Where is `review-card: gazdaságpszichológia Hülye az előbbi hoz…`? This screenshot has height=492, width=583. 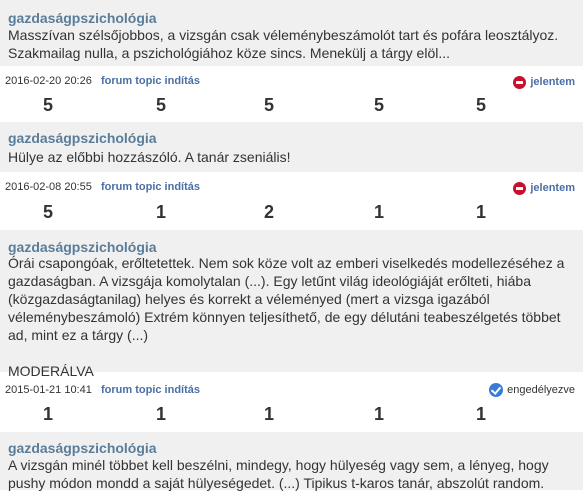 review-card: gazdaságpszichológia Hülye az előbbi hoz… is located at coordinates (291, 147).